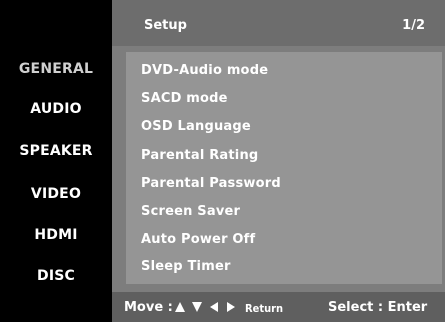 The image size is (445, 322). I want to click on menu-item-sacd-mode: SACD mode, so click(184, 98).